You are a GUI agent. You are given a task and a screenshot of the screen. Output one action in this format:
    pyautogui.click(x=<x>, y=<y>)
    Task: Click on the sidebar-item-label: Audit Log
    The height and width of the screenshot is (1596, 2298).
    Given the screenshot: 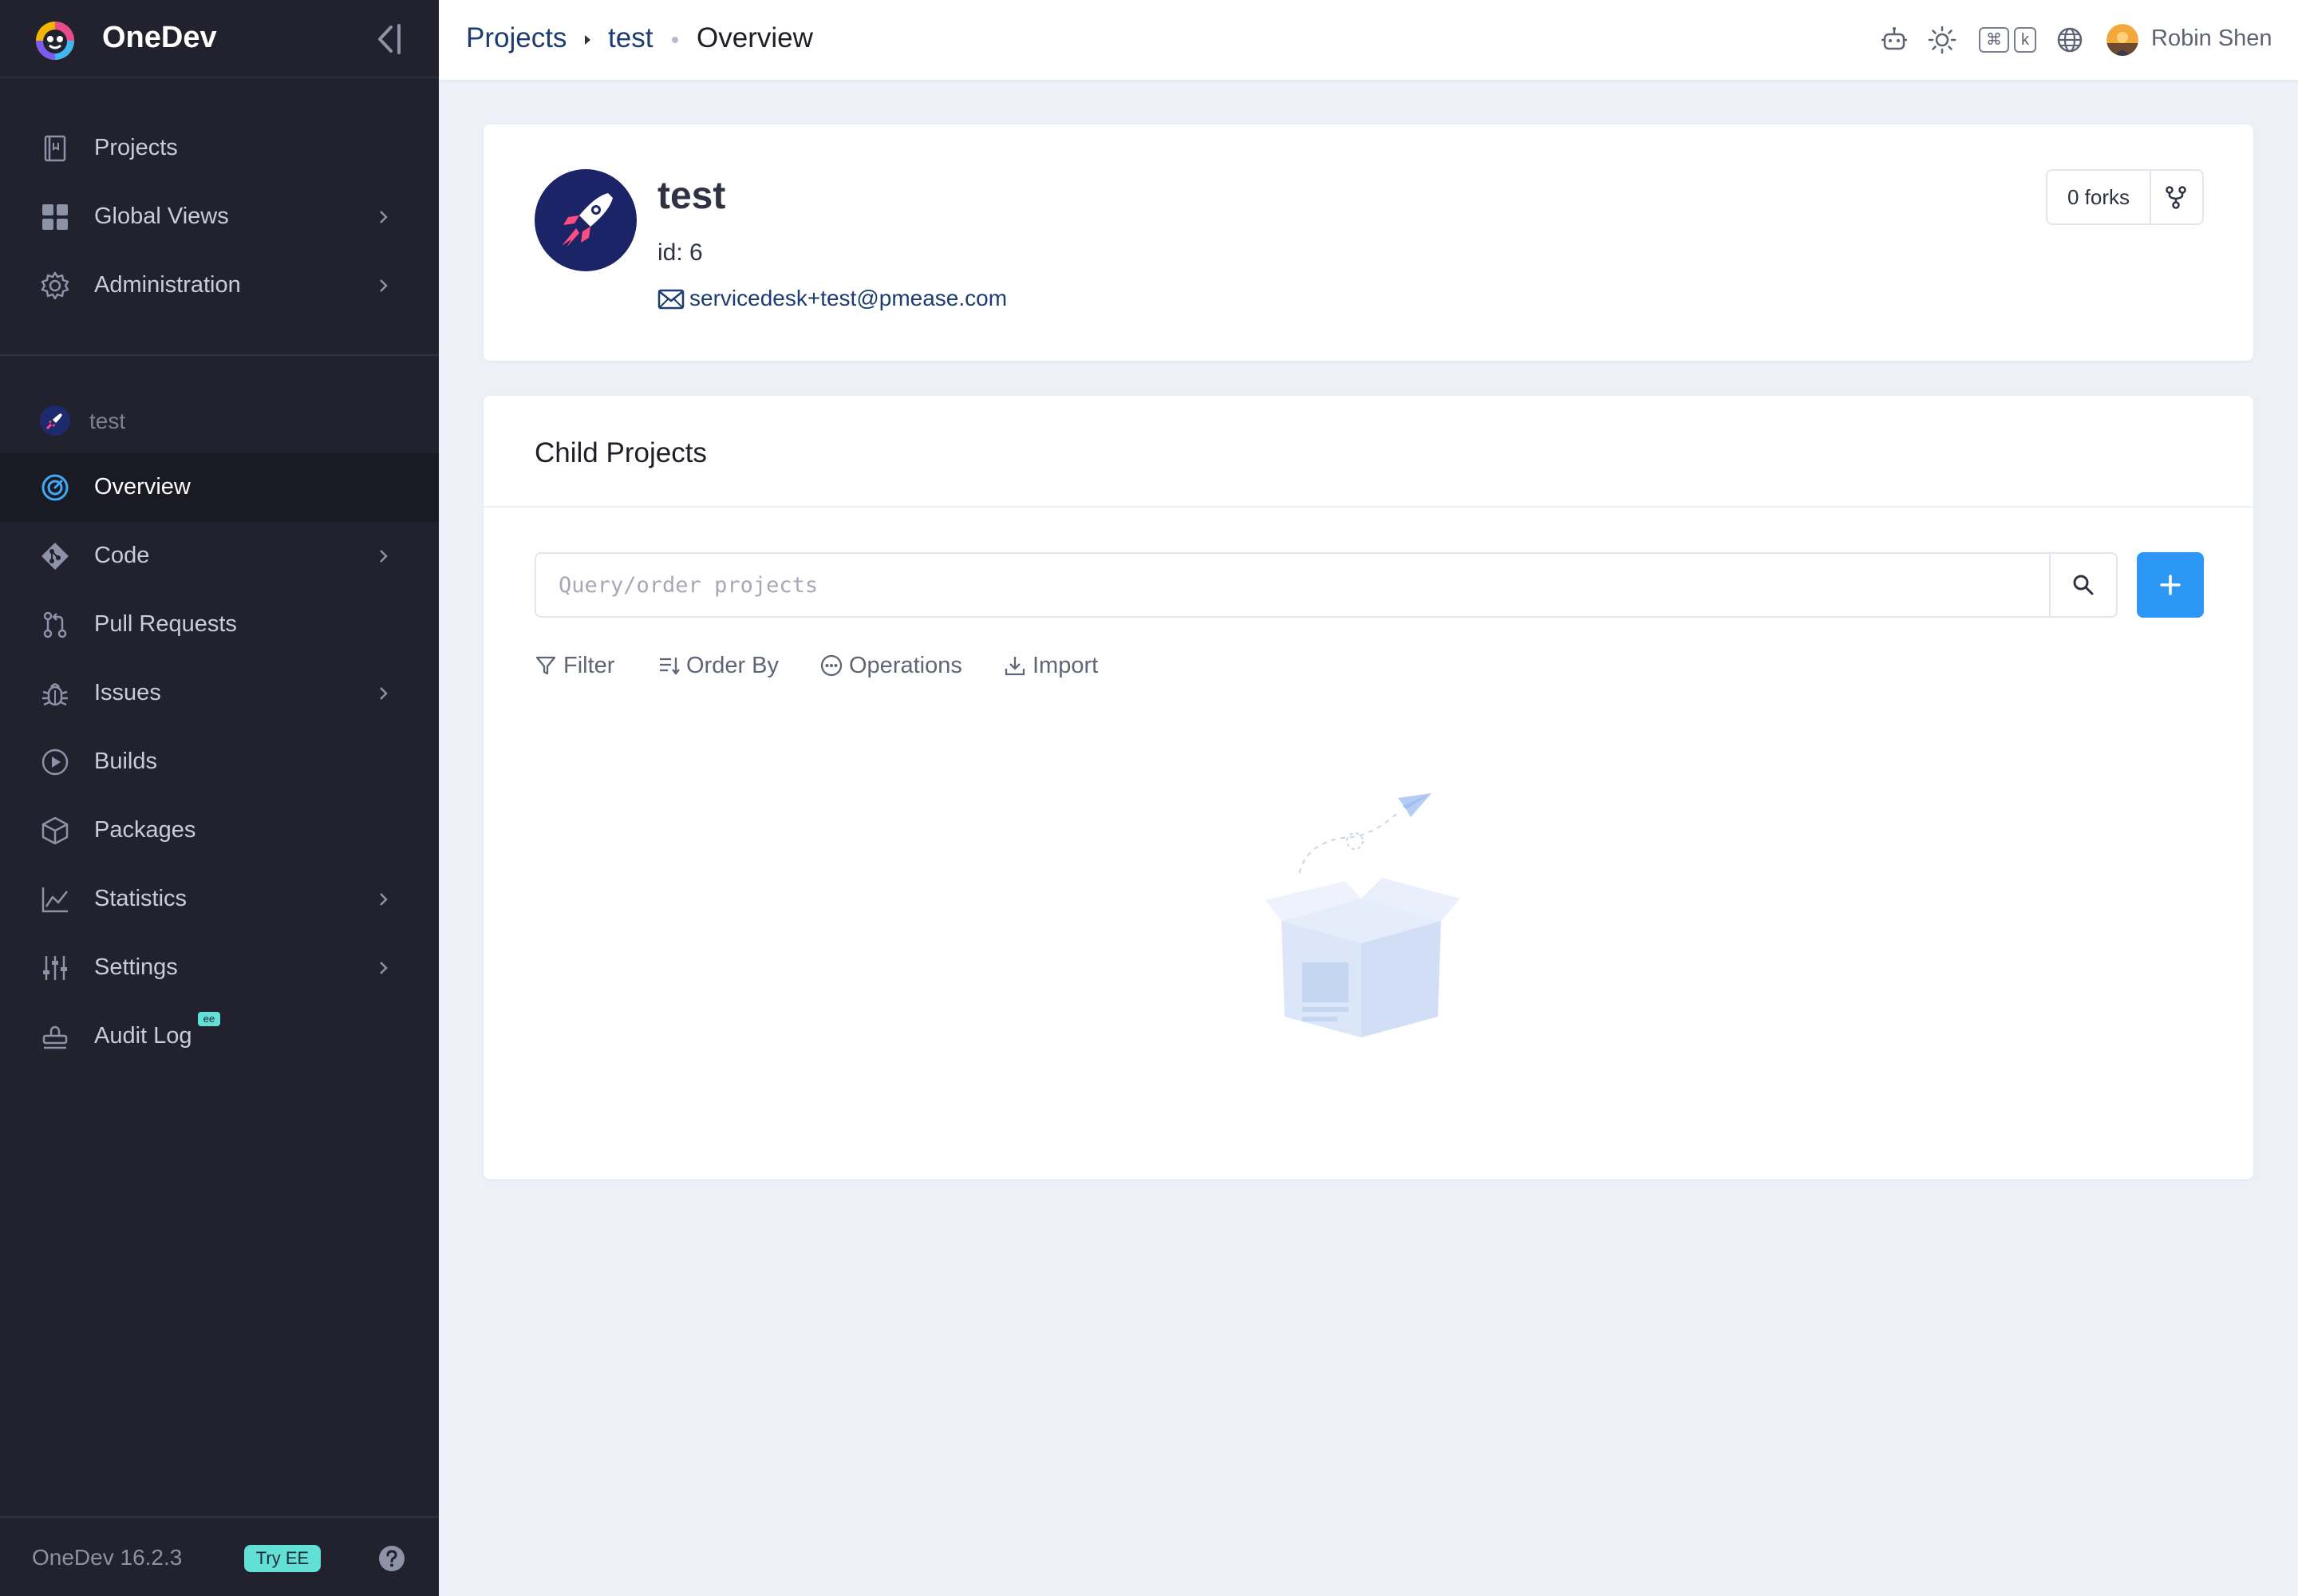 What is the action you would take?
    pyautogui.click(x=143, y=1036)
    